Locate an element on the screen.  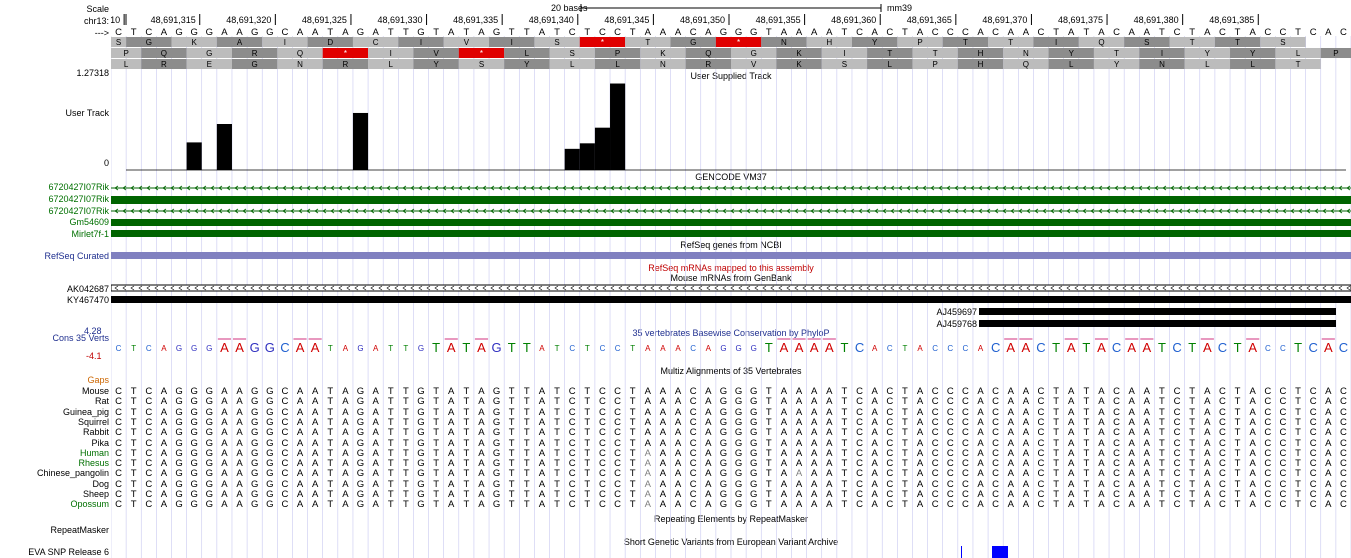
refseq-label: RefSeq Curated is located at coordinates (54, 256).